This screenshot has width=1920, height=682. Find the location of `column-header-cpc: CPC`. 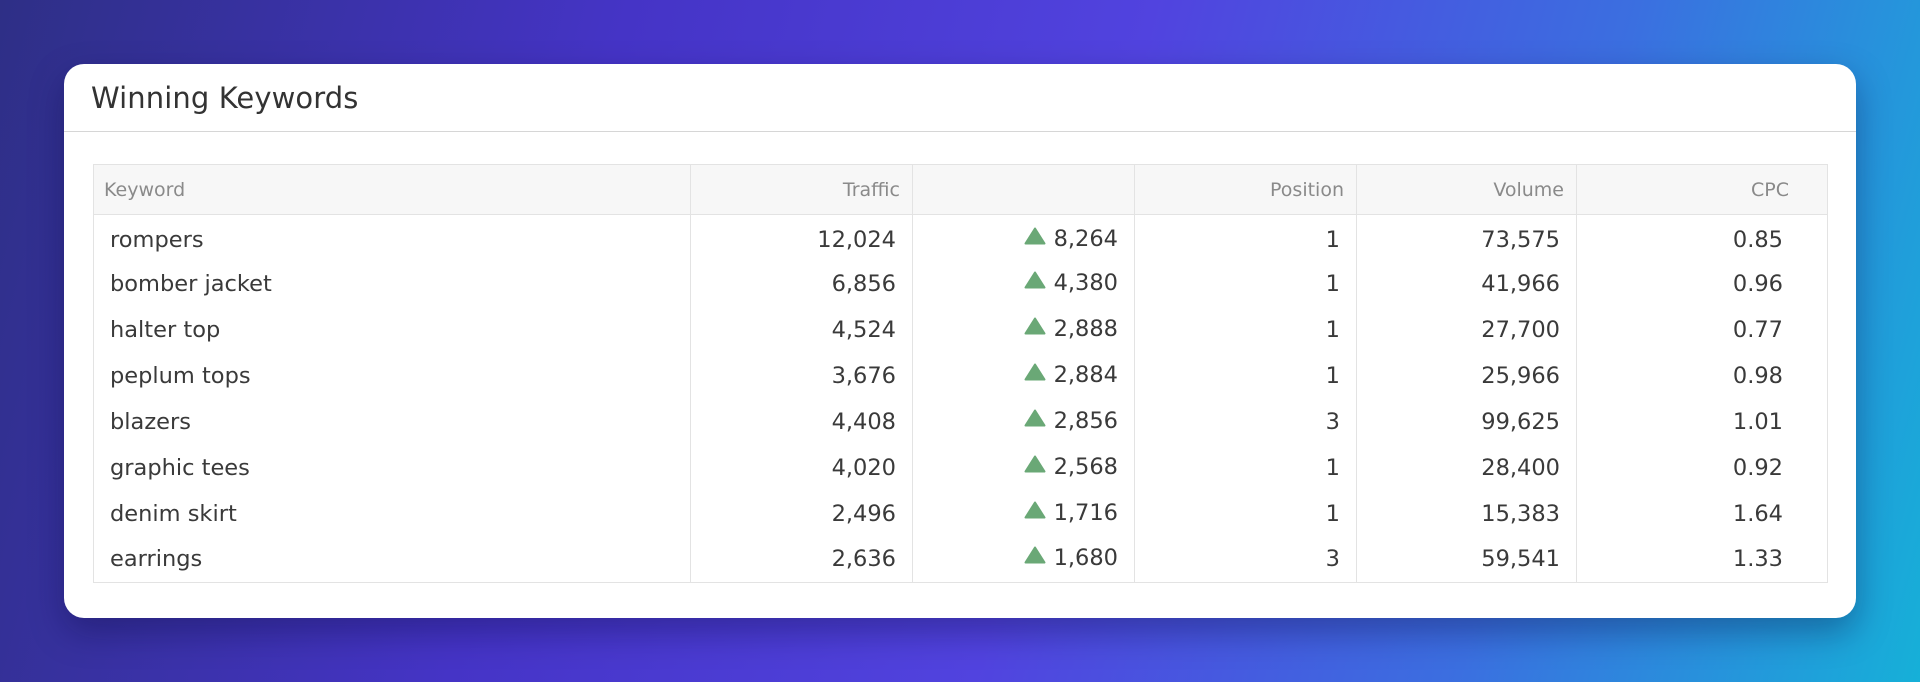

column-header-cpc: CPC is located at coordinates (1702, 189).